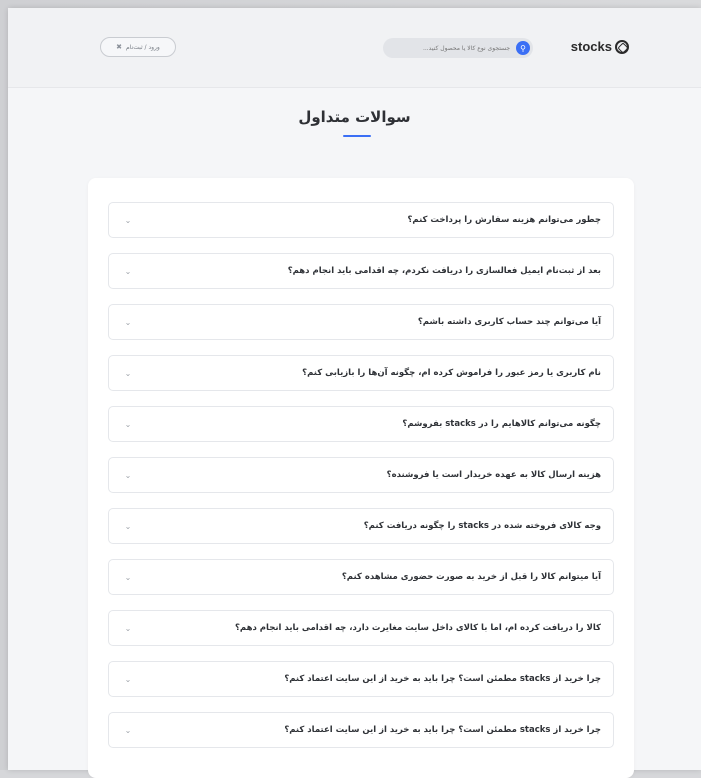 This screenshot has height=778, width=701. I want to click on user-icon: ✖, so click(119, 47).